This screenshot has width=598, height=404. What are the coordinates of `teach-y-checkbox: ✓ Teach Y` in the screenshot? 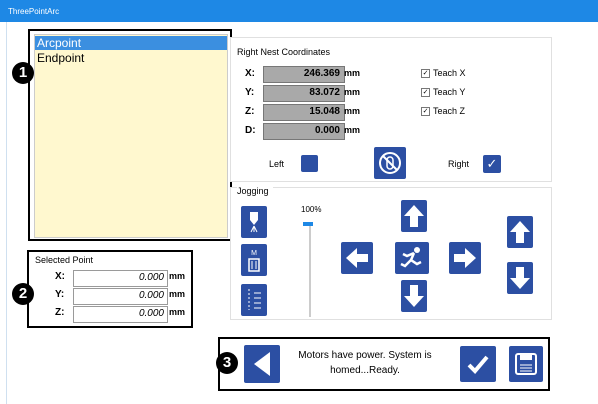 It's located at (443, 92).